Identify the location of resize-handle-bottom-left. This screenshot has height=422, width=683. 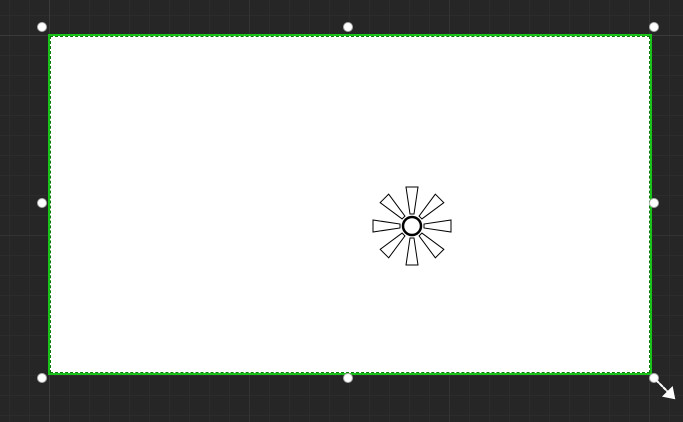
(42, 378).